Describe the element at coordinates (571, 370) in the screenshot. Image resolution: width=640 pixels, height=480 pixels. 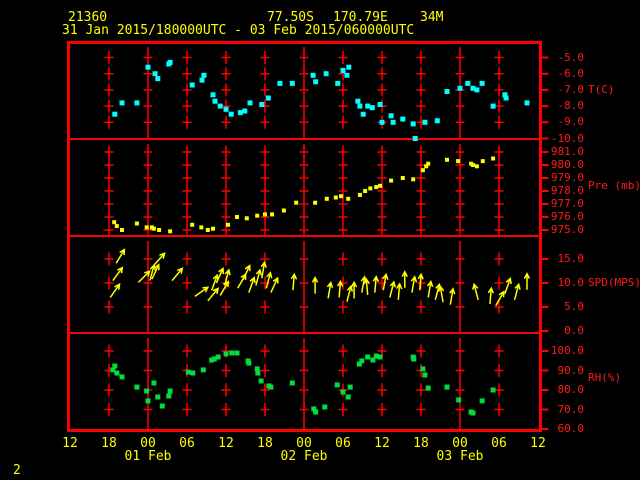
I see `humidity-ytick-label: 90.0` at that location.